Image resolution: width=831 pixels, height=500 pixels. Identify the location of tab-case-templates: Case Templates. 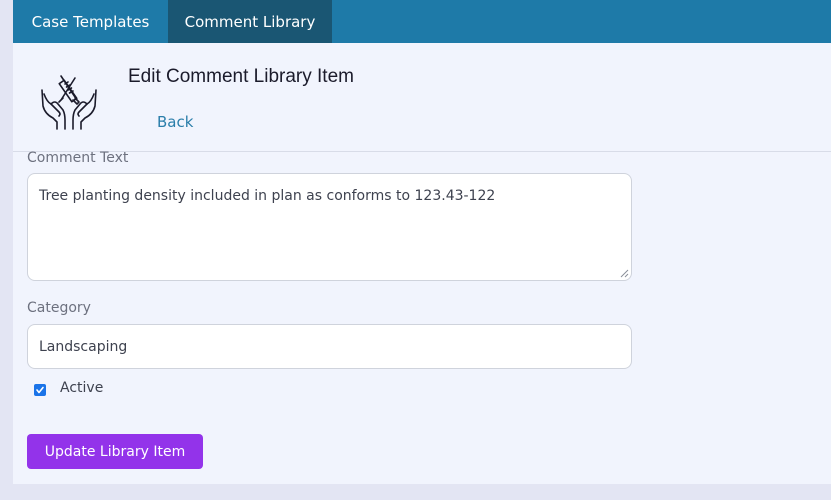
(90, 21).